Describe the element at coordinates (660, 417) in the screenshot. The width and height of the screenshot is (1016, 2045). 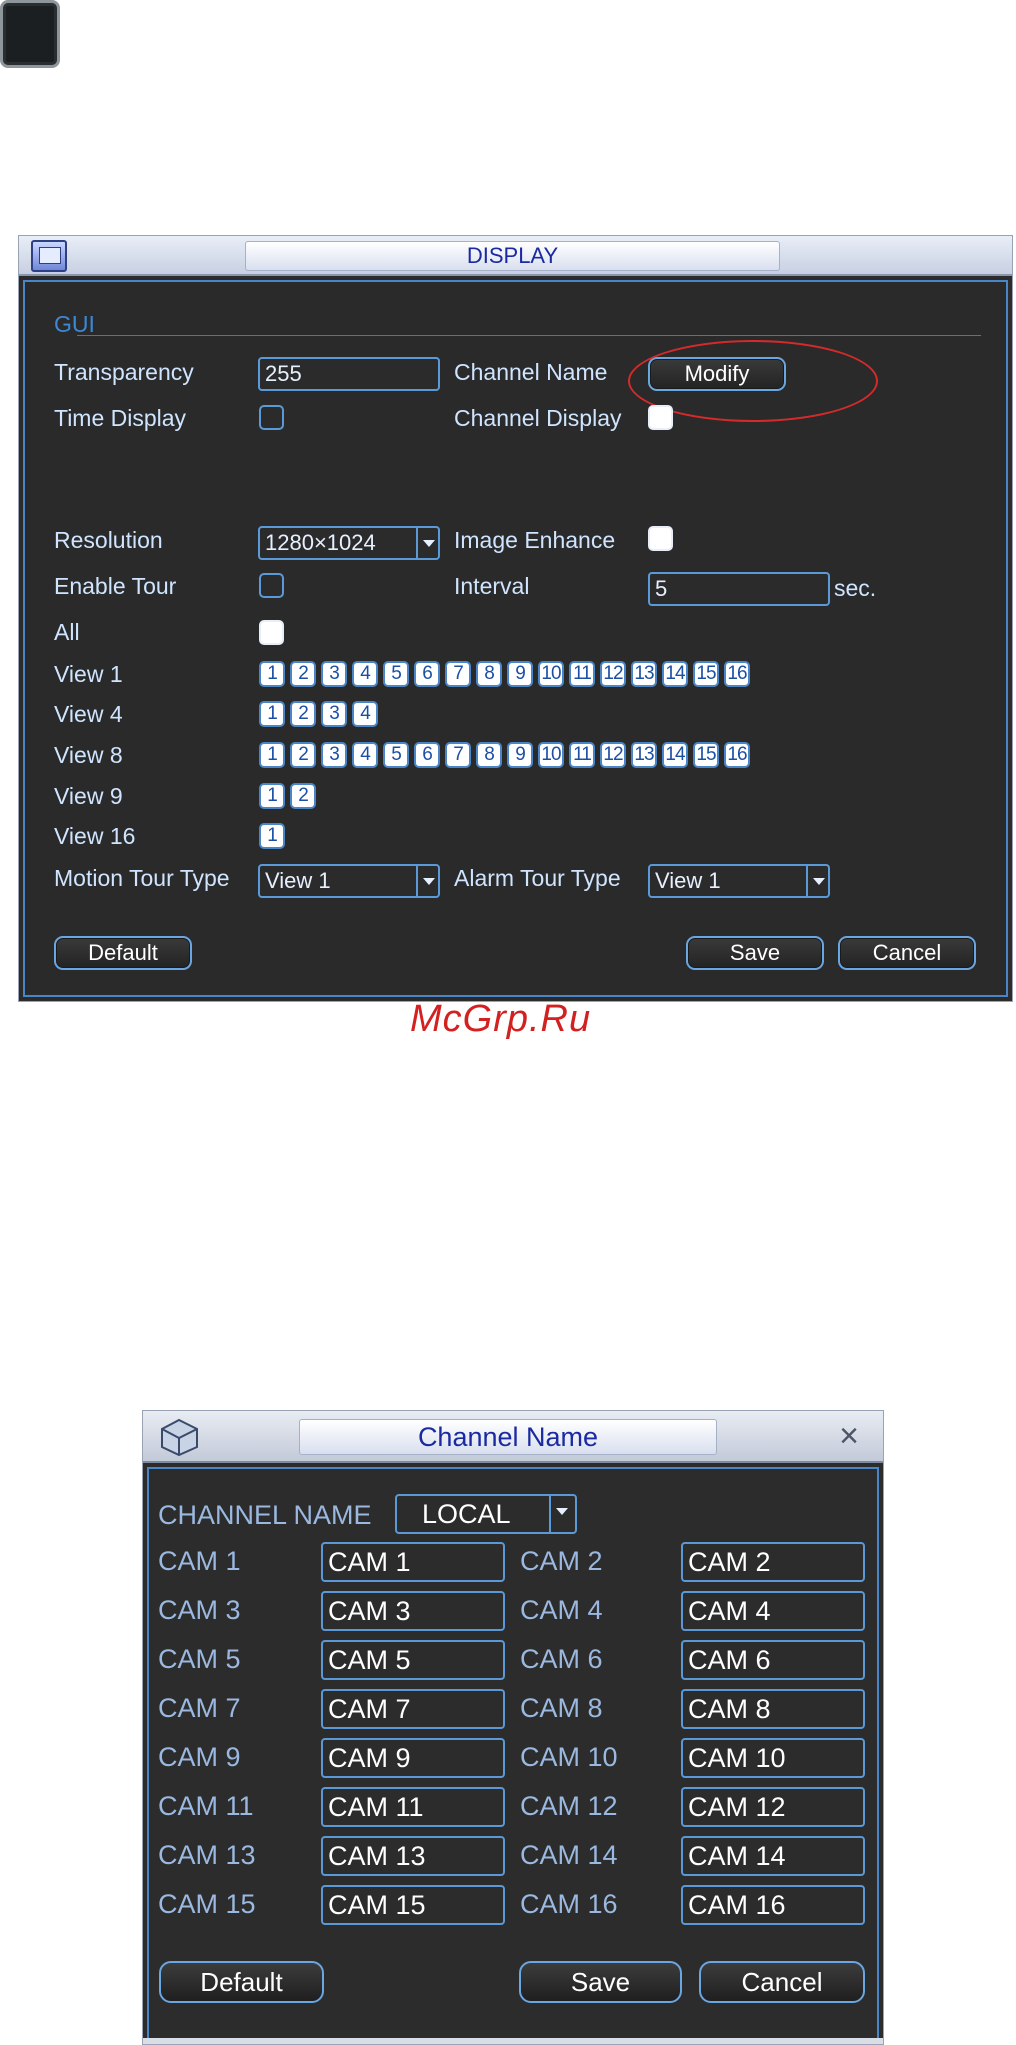
I see `channel-display-checkbox` at that location.